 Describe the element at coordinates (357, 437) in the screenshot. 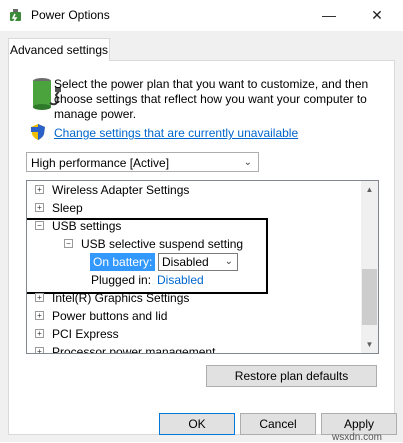

I see `watermark: wsxdn.com` at that location.